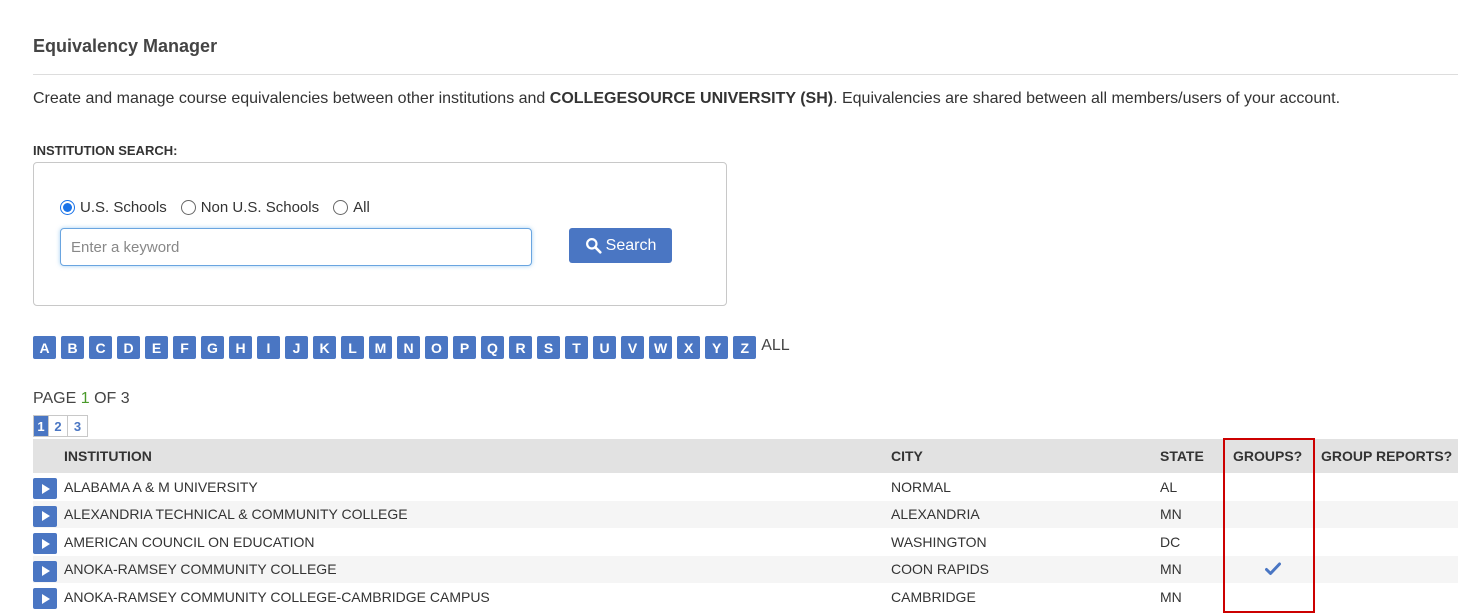 The height and width of the screenshot is (614, 1474). I want to click on letter-p: P, so click(464, 347).